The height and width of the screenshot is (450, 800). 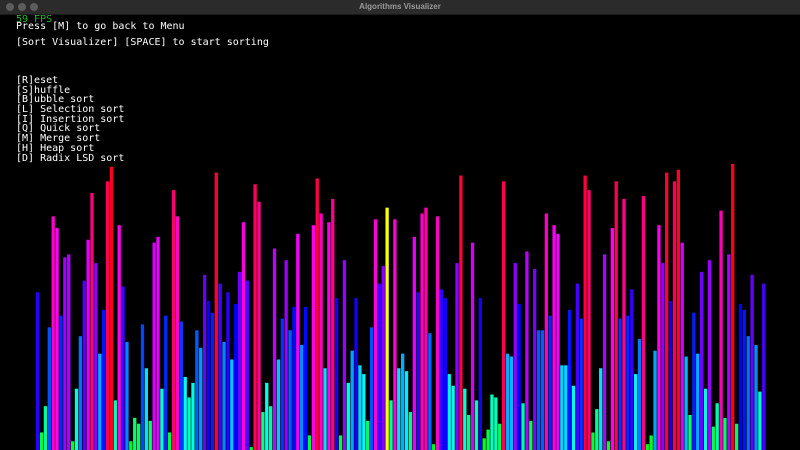 What do you see at coordinates (70, 158) in the screenshot?
I see `menu-item-radix-lsd-sort: [D] Radix LSD sort` at bounding box center [70, 158].